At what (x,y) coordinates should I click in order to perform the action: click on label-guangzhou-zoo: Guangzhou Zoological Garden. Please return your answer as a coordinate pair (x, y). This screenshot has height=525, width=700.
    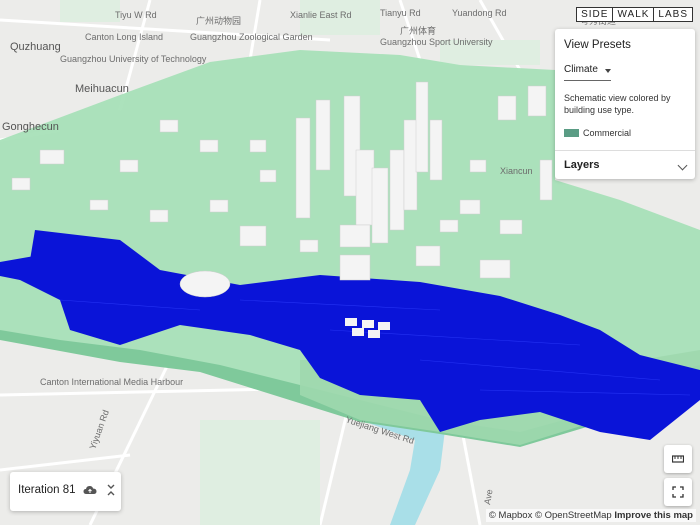
    Looking at the image, I should click on (251, 37).